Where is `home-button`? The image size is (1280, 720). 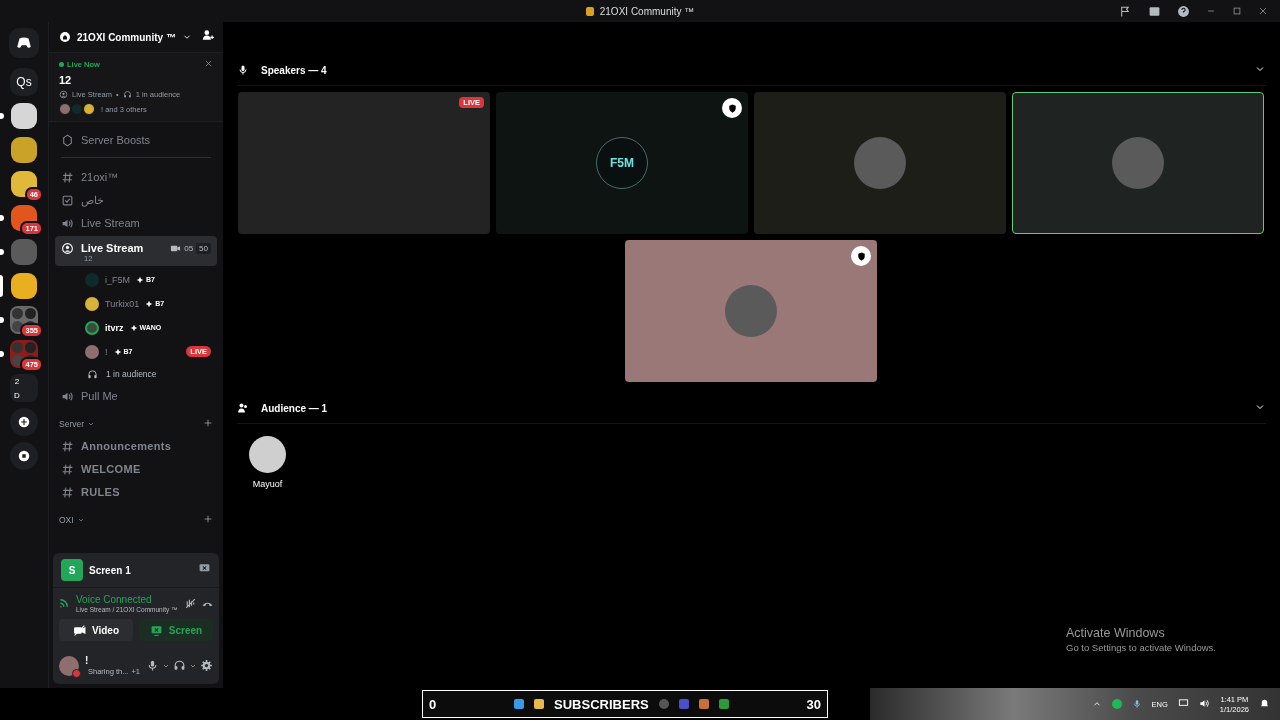 home-button is located at coordinates (24, 43).